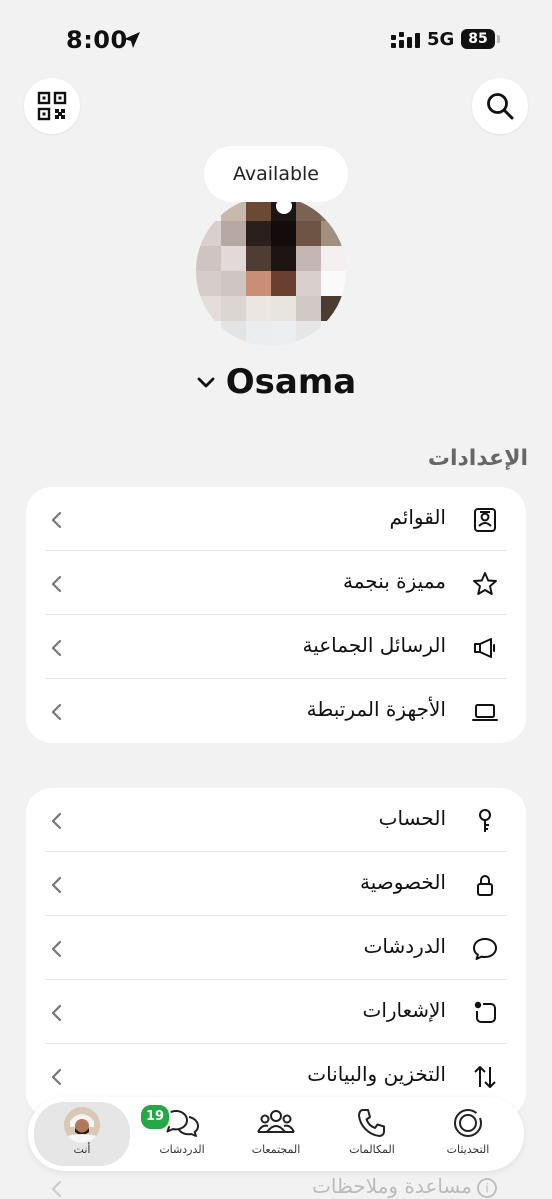  What do you see at coordinates (276, 1149) in the screenshot?
I see `tab-label: المجتمعات` at bounding box center [276, 1149].